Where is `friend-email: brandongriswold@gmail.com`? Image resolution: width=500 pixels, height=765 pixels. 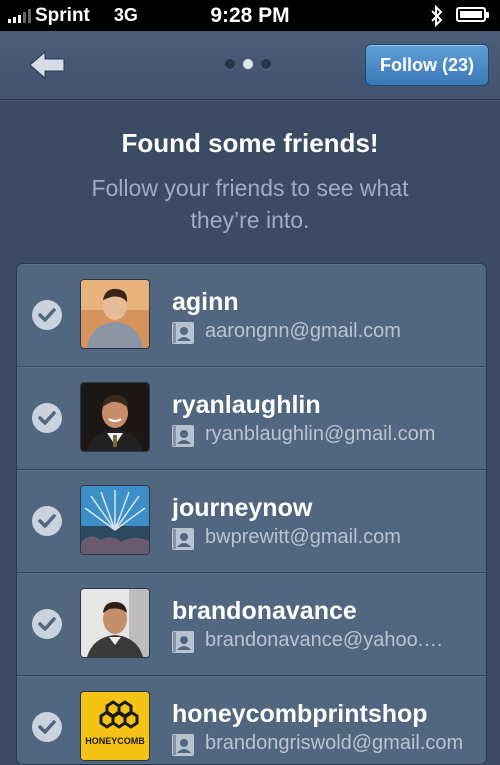 friend-email: brandongriswold@gmail.com is located at coordinates (334, 743).